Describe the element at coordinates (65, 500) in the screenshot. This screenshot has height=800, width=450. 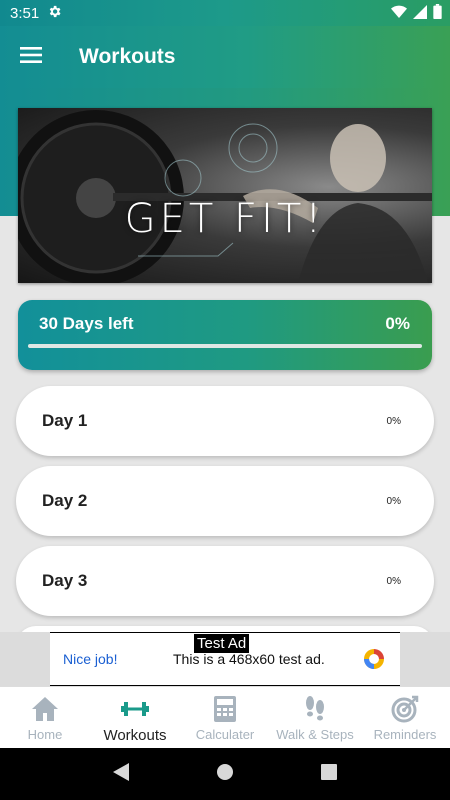
I see `day-label: Day 2` at that location.